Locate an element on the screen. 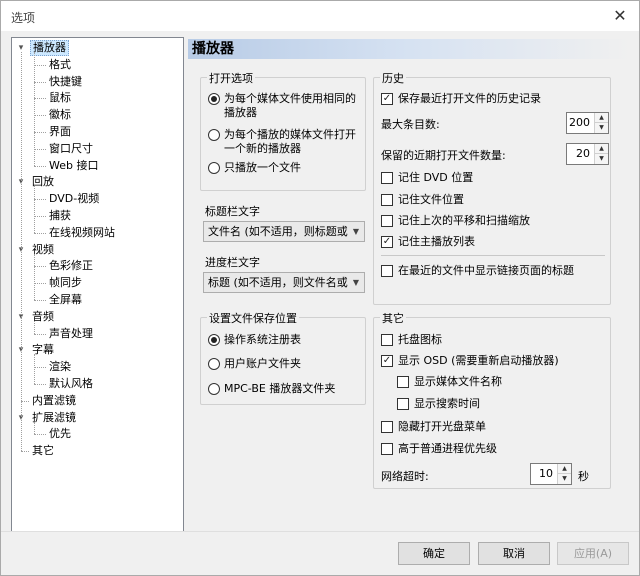  tree-item: ▾ 音频 is located at coordinates (97, 317).